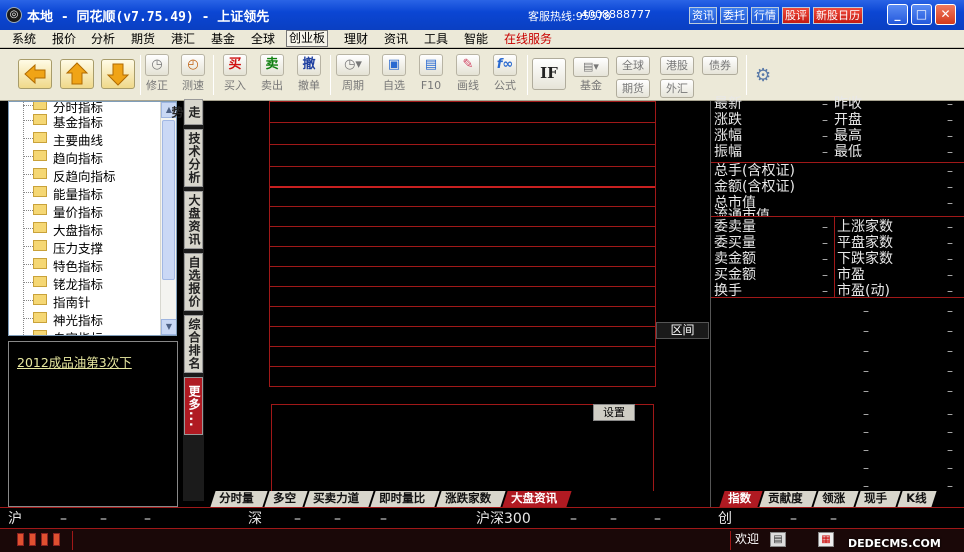 The image size is (964, 552). What do you see at coordinates (677, 65) in the screenshot?
I see `hk-stocks-button: 港股` at bounding box center [677, 65].